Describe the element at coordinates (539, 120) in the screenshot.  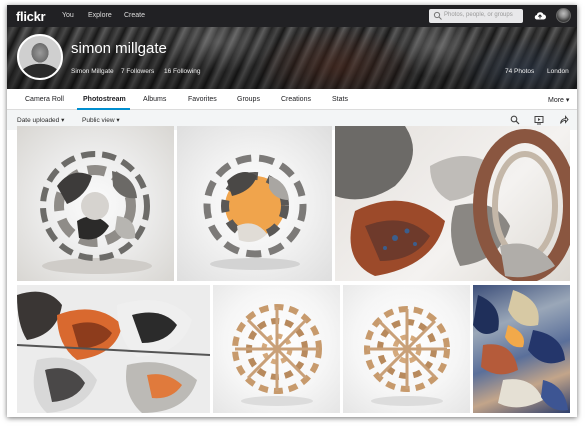
I see `slideshow-icon` at that location.